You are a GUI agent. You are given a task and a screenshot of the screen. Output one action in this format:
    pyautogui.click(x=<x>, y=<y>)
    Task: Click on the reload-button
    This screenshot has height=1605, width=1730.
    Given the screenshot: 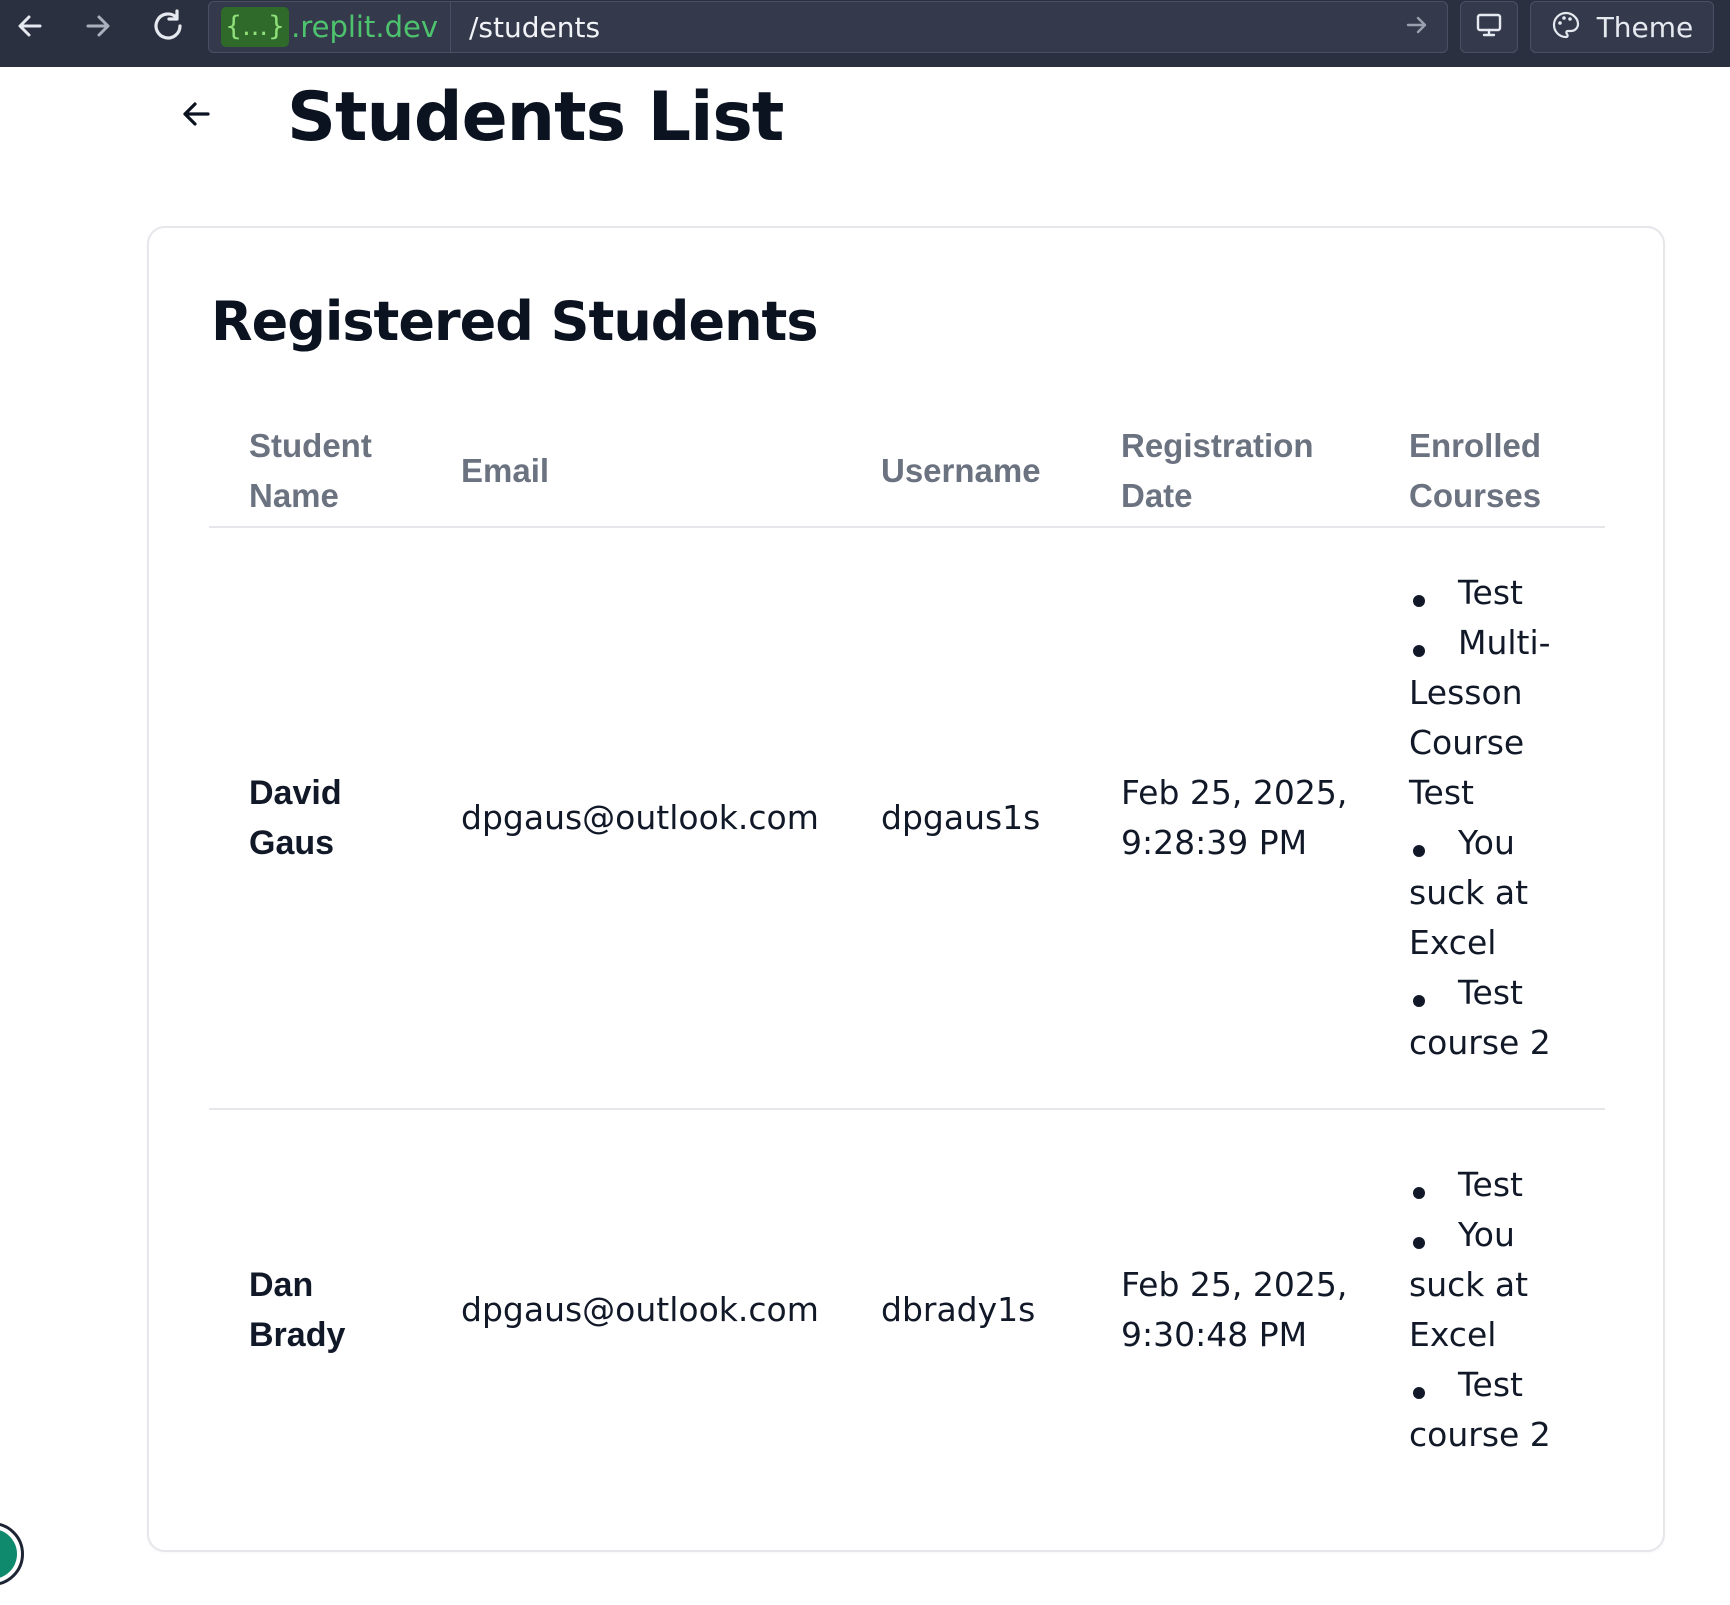 What is the action you would take?
    pyautogui.click(x=168, y=26)
    